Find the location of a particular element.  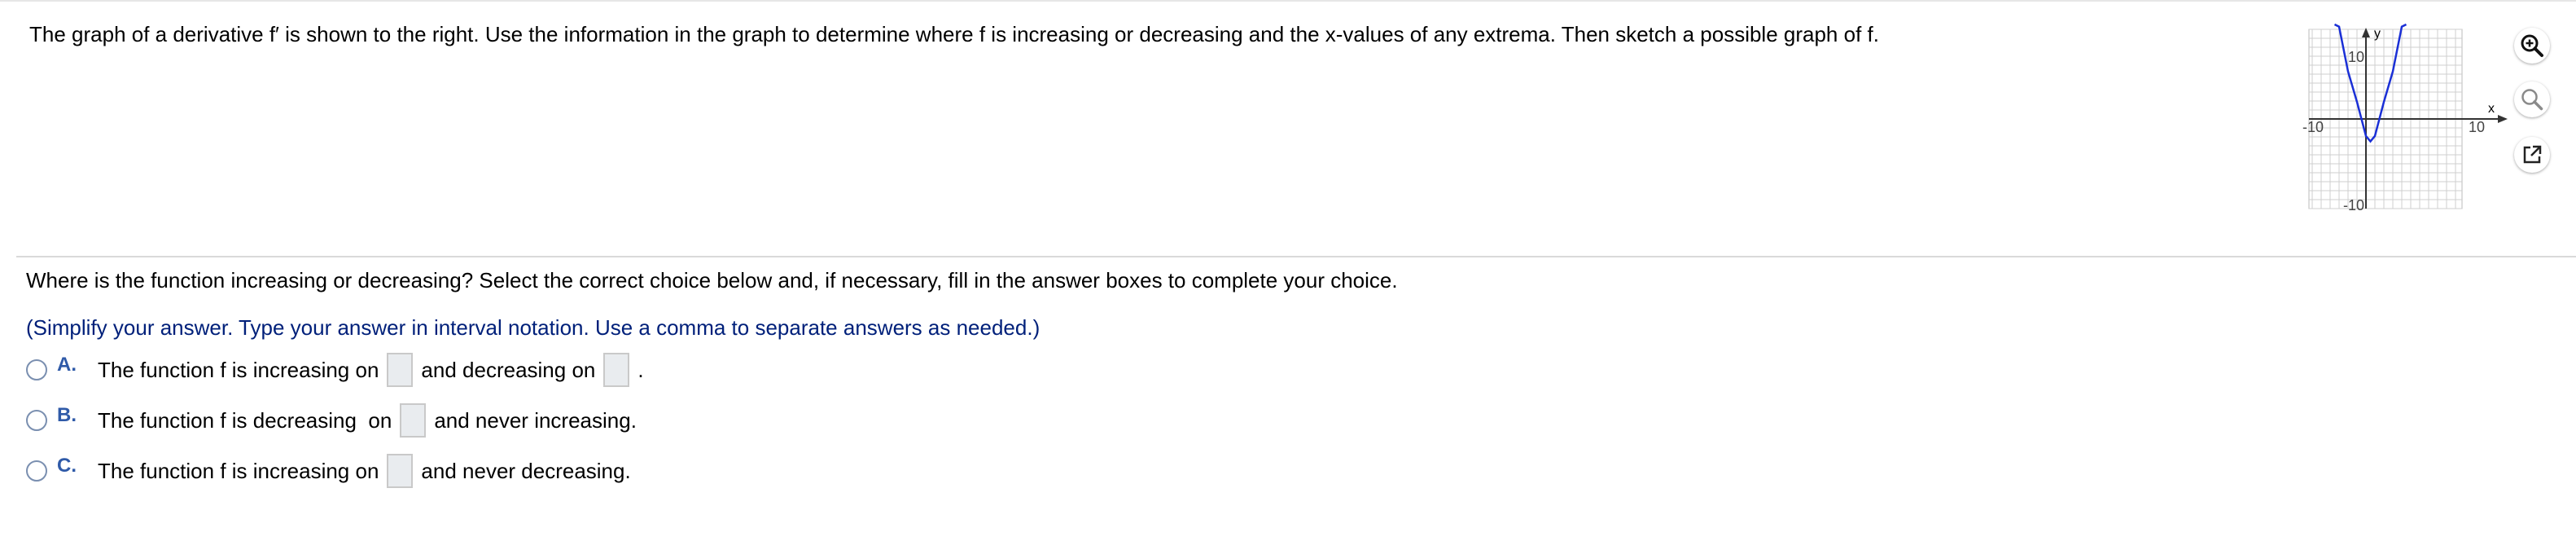

section-divider is located at coordinates (1296, 256).